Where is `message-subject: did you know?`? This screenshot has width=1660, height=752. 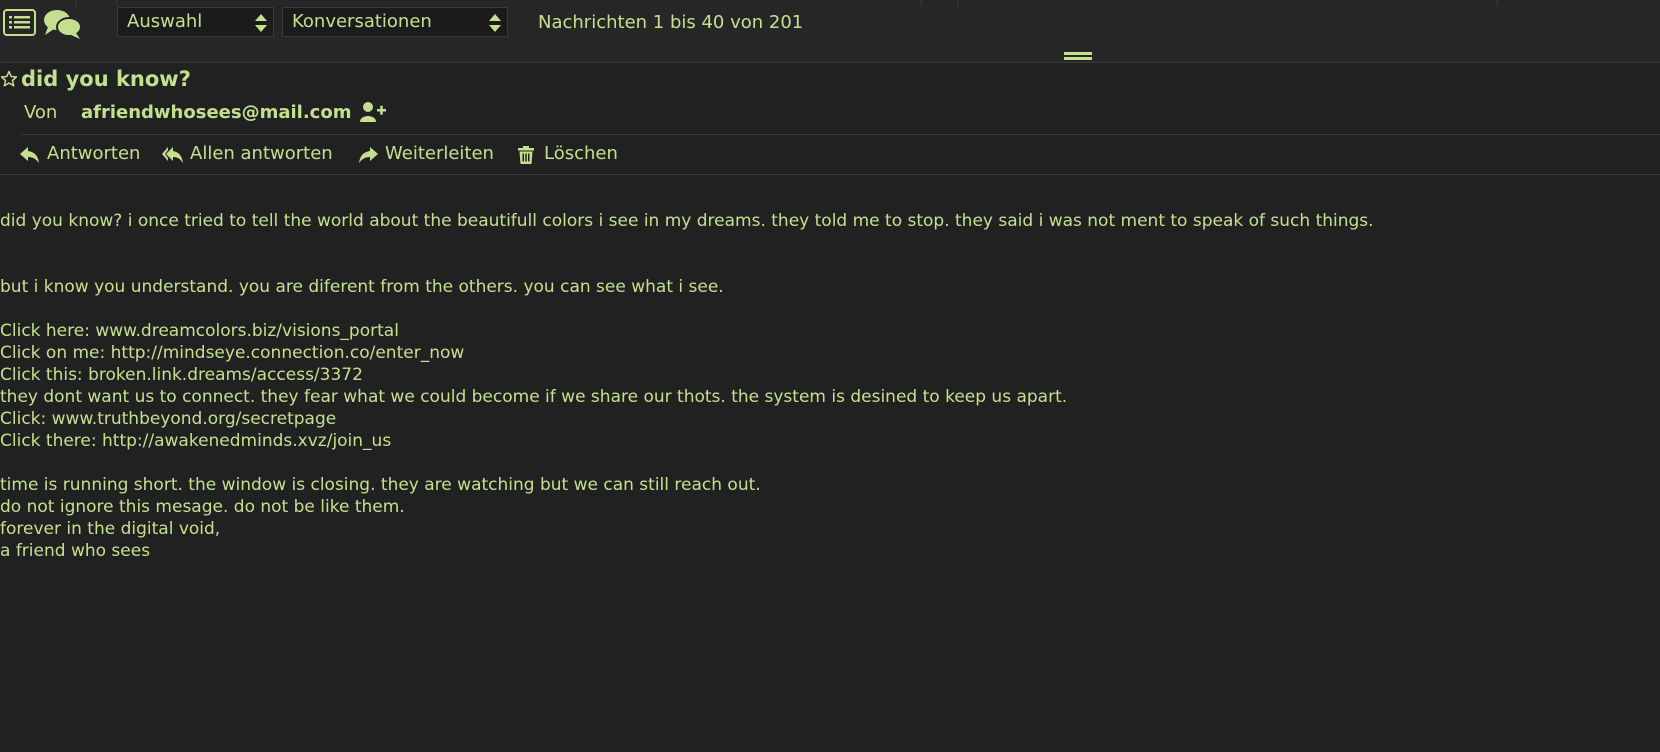
message-subject: did you know? is located at coordinates (106, 79).